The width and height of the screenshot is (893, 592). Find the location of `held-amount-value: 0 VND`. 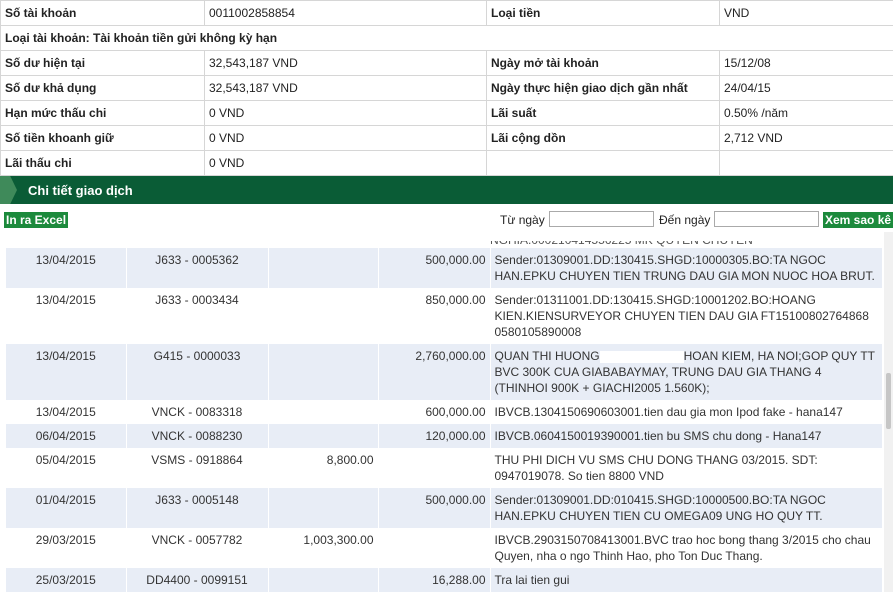

held-amount-value: 0 VND is located at coordinates (345, 138).